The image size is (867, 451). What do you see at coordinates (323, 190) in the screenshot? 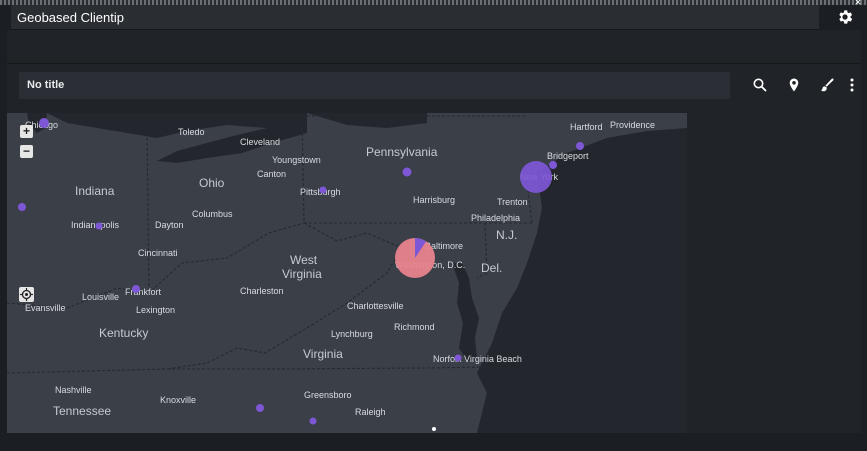
I see `marker-pittsburgh` at bounding box center [323, 190].